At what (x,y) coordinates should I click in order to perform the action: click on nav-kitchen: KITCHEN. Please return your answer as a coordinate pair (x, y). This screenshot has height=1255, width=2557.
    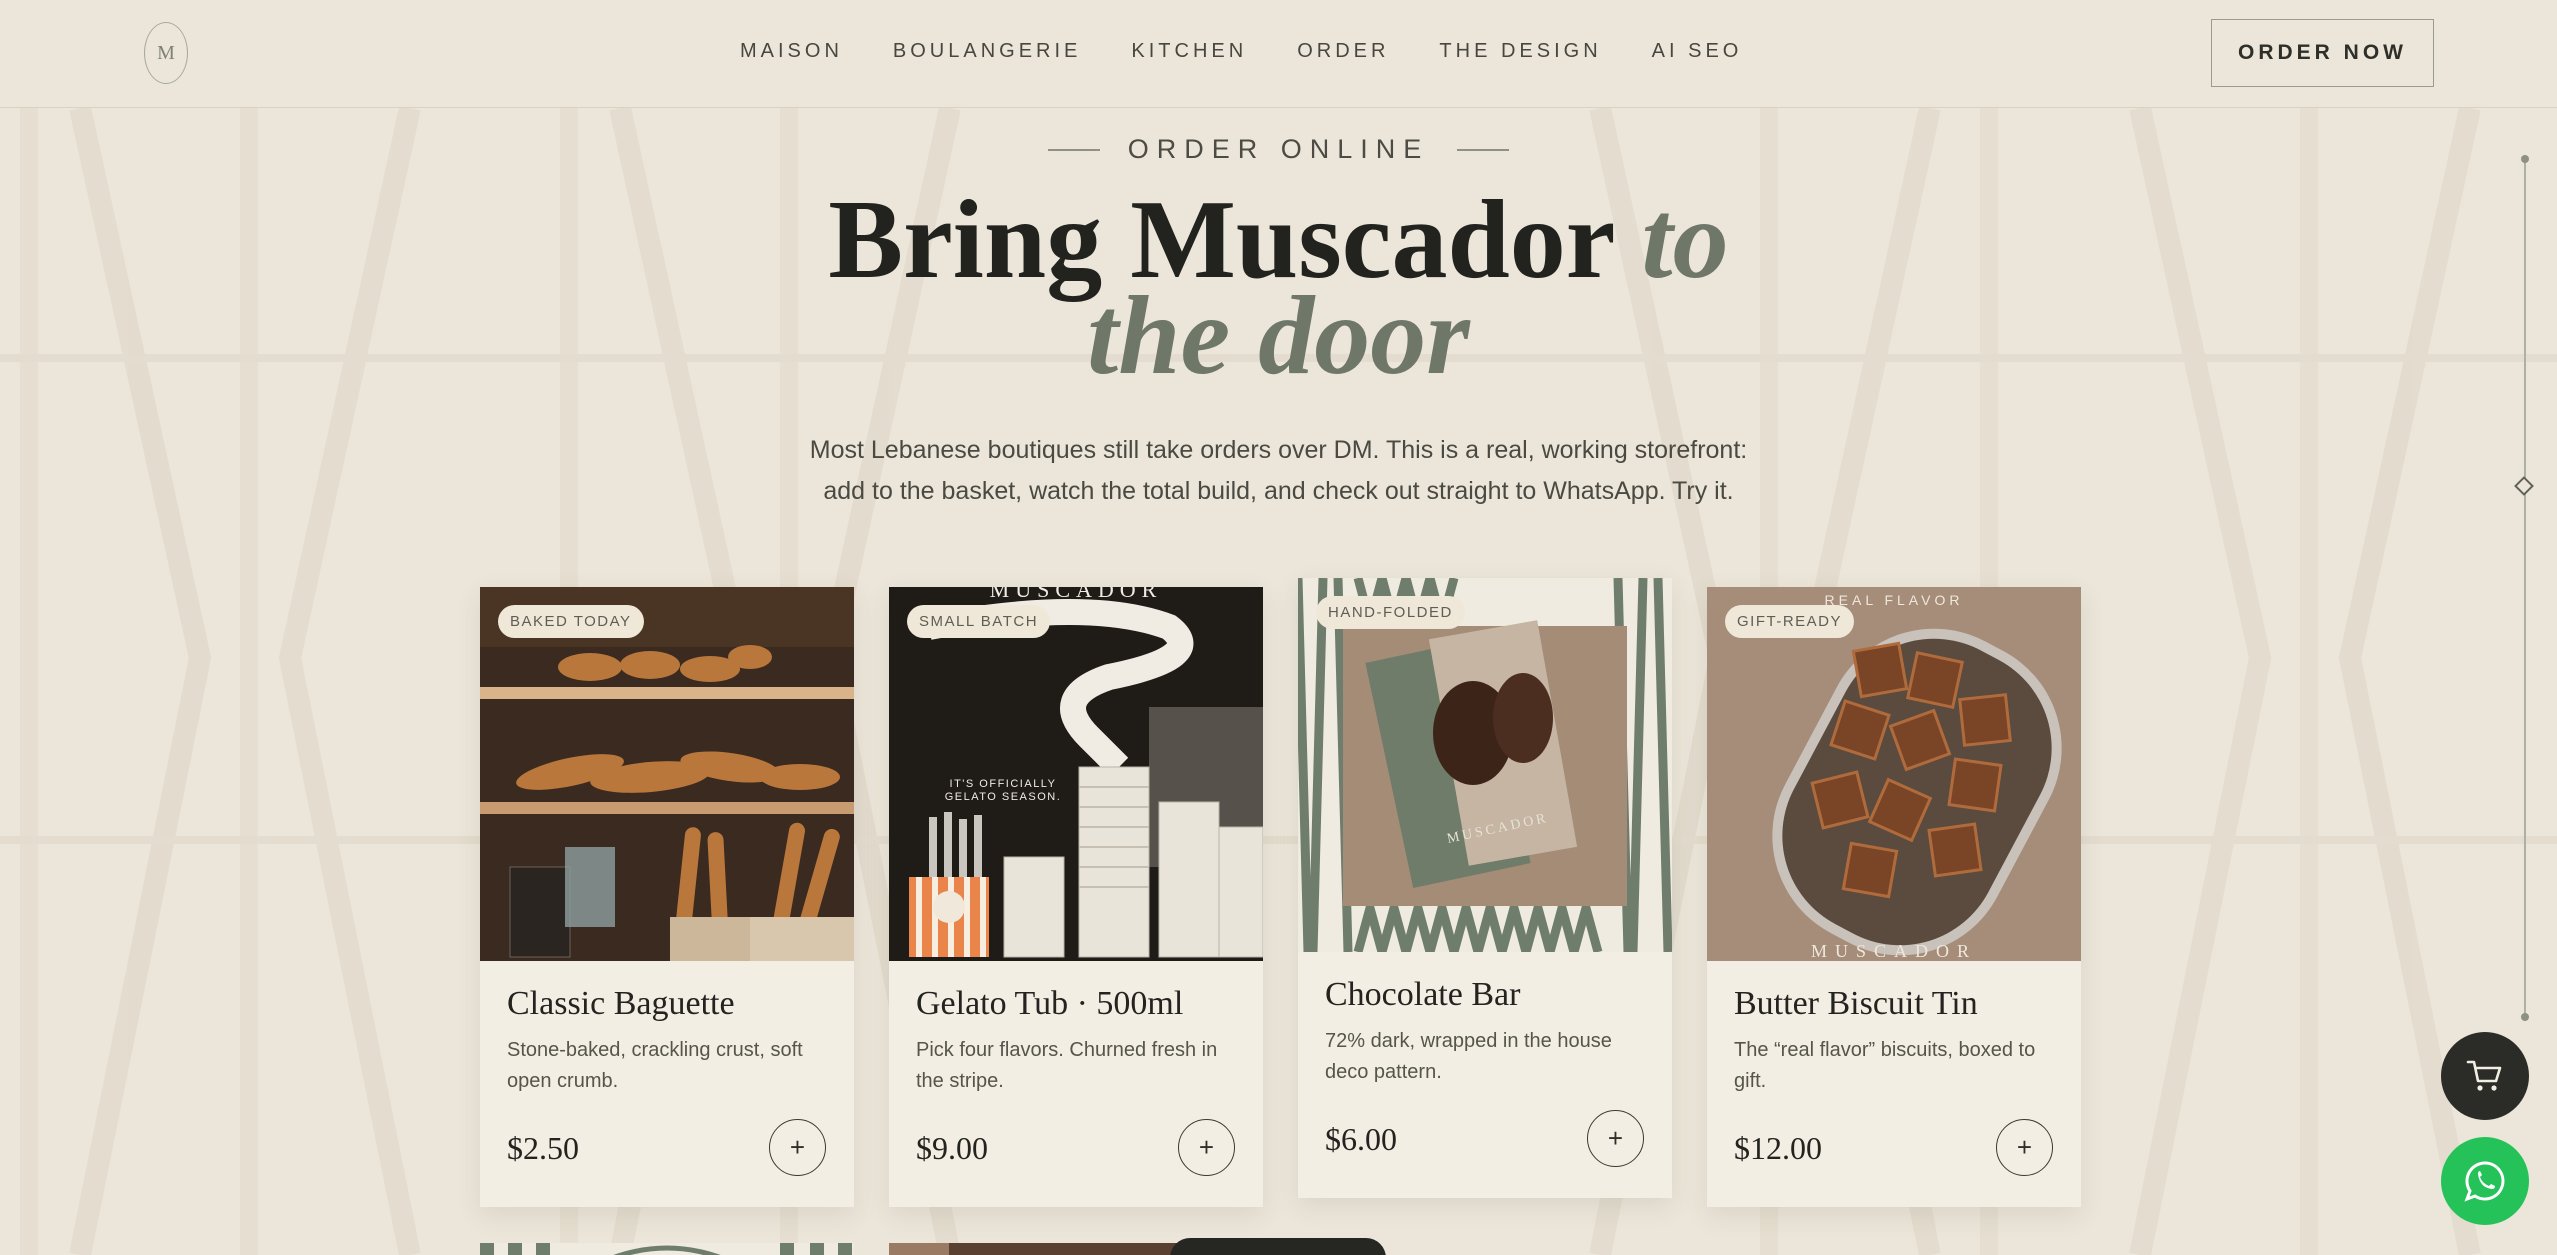
    Looking at the image, I should click on (1189, 51).